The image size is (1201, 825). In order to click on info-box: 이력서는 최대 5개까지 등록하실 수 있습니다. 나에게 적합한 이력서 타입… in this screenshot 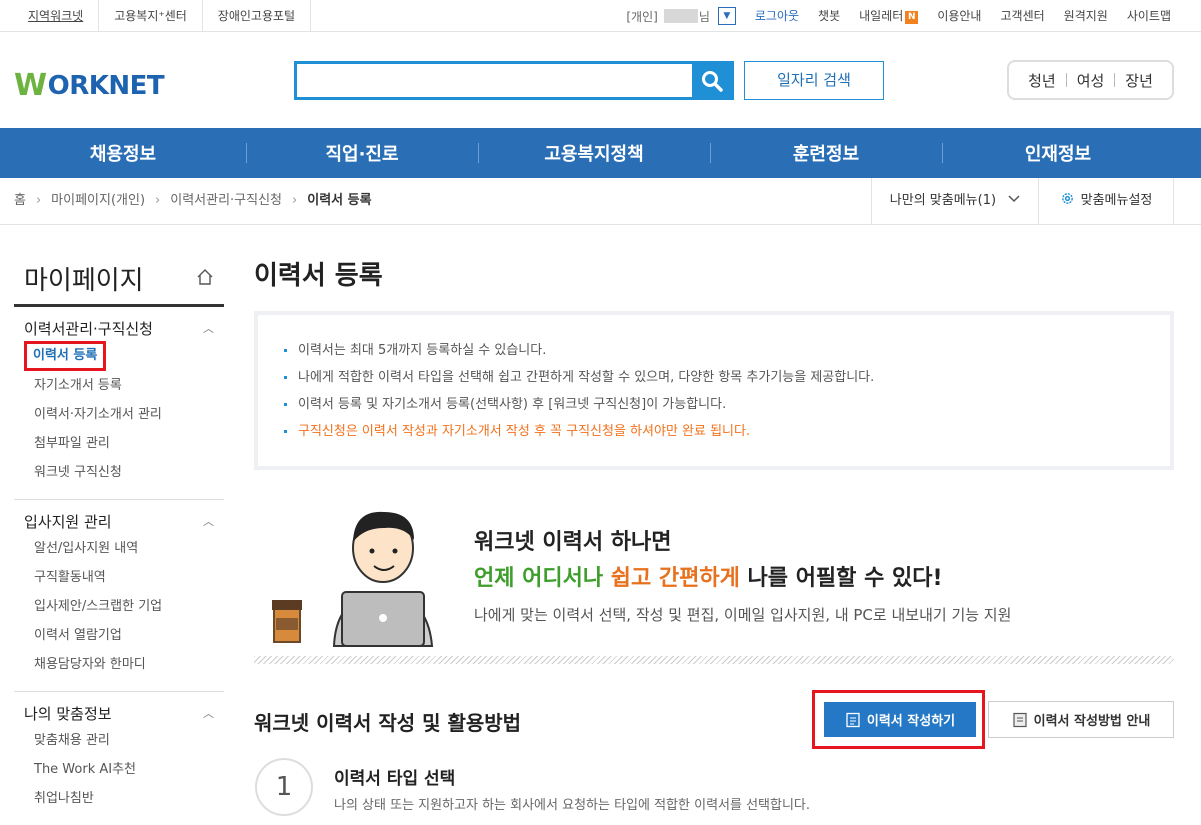, I will do `click(714, 390)`.